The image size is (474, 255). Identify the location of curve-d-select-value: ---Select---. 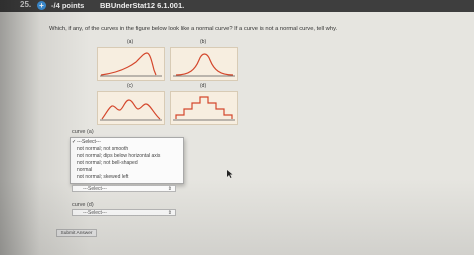
(95, 213).